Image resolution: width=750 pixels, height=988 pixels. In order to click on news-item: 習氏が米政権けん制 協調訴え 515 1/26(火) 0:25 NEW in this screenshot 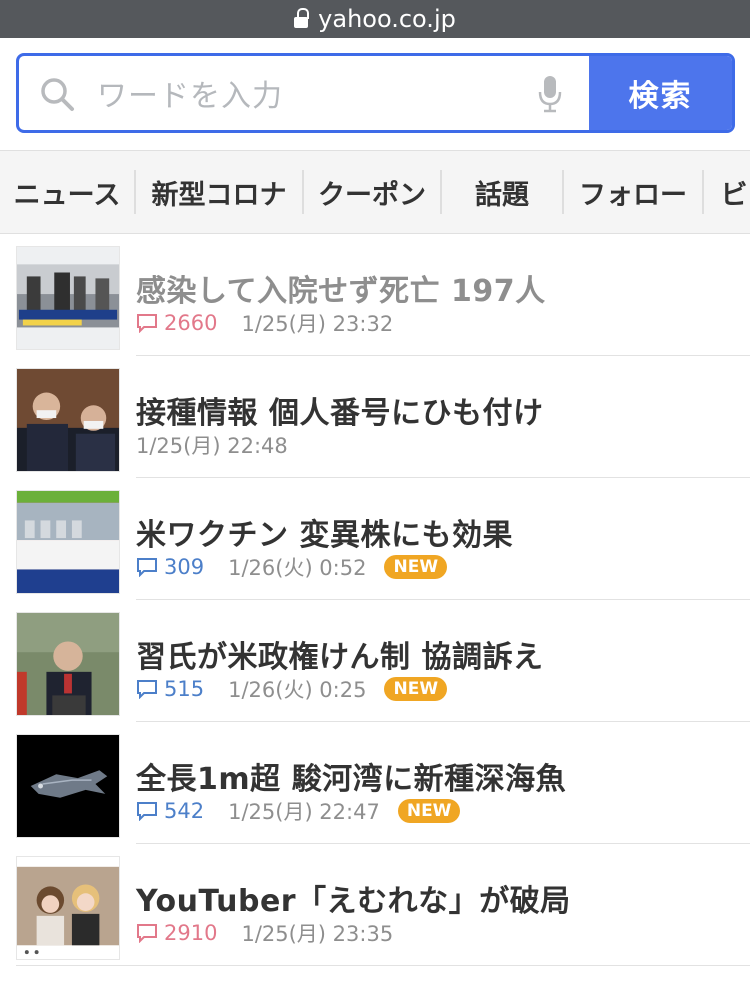, I will do `click(375, 661)`.